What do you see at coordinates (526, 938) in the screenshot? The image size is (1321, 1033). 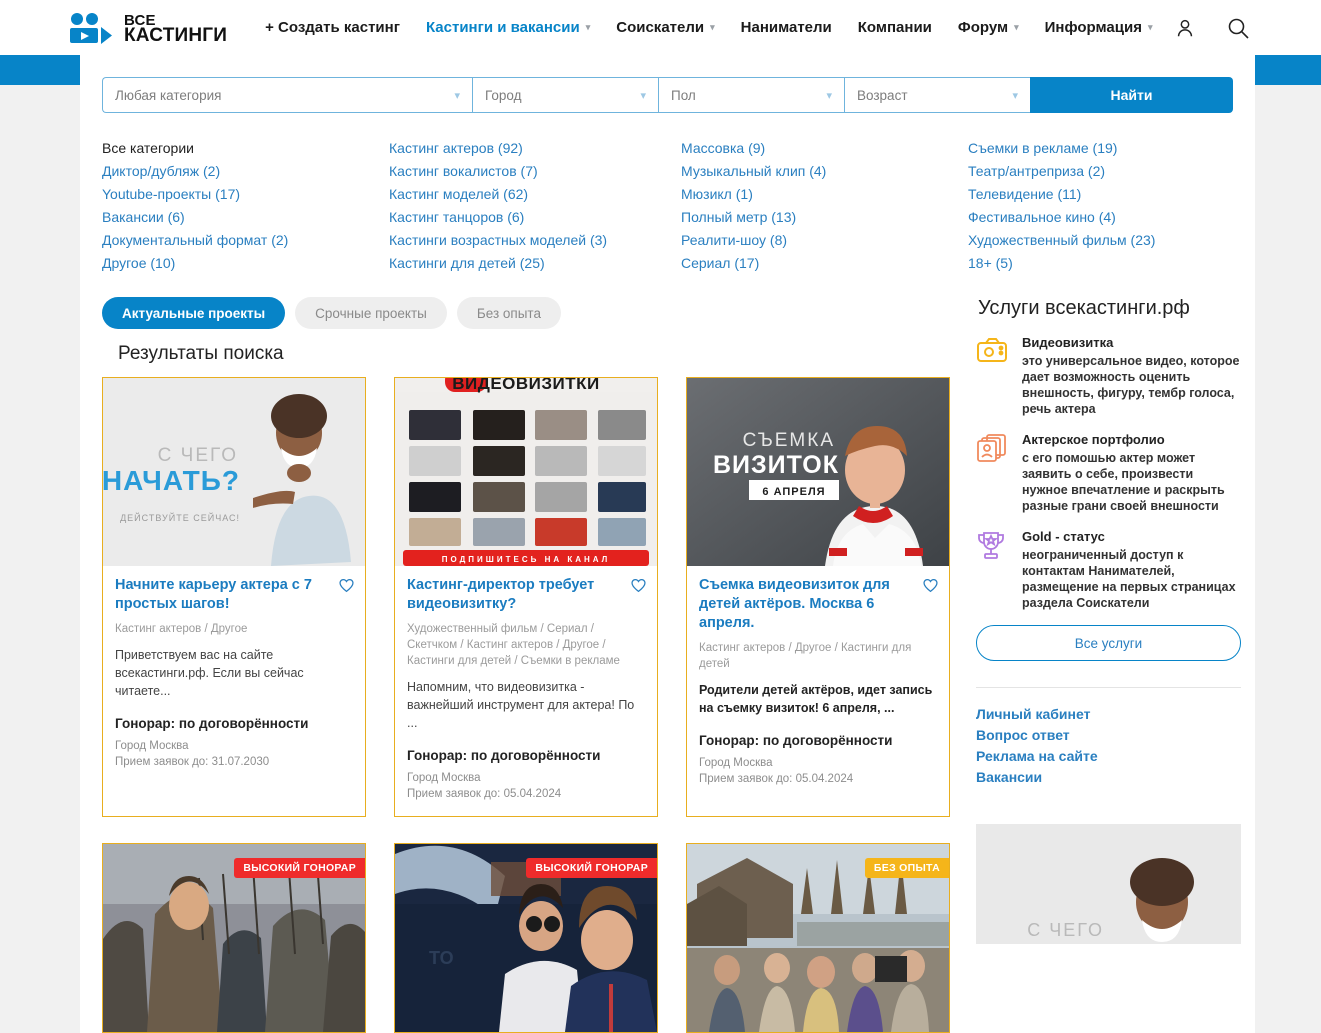 I see `casting-card: TO ВЫСОКИЙ ГОНОРАР` at bounding box center [526, 938].